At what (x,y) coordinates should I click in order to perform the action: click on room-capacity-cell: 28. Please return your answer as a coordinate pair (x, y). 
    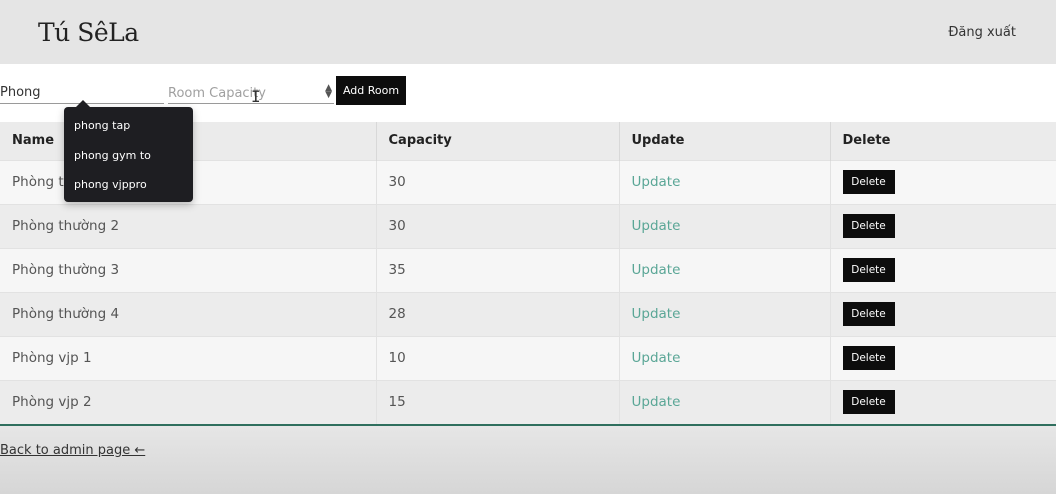
    Looking at the image, I should click on (498, 313).